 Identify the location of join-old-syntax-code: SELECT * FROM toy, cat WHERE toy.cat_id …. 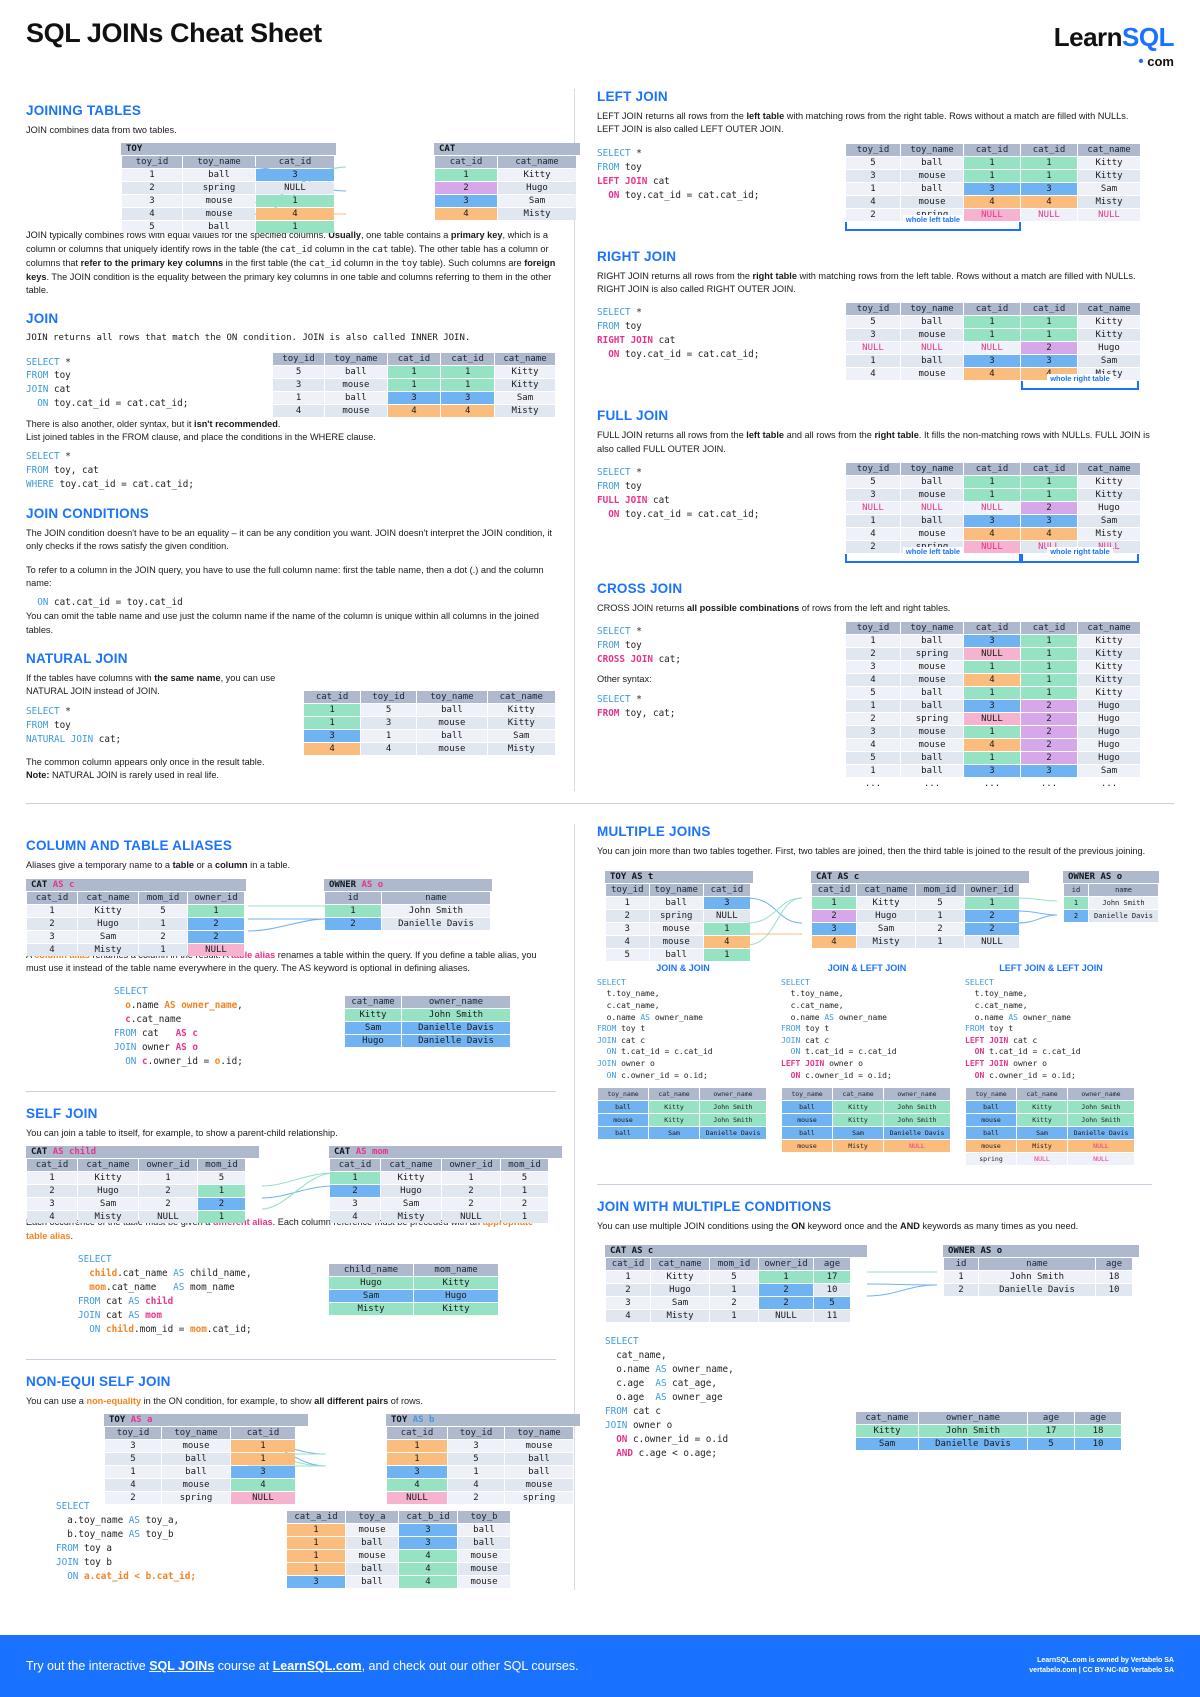
(110, 471).